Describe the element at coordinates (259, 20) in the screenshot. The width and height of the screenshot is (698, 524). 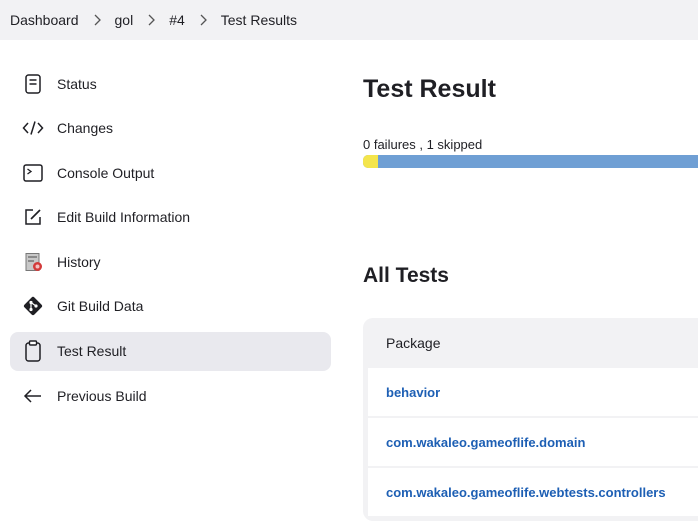
I see `breadcrumb-test-results: Test Results` at that location.